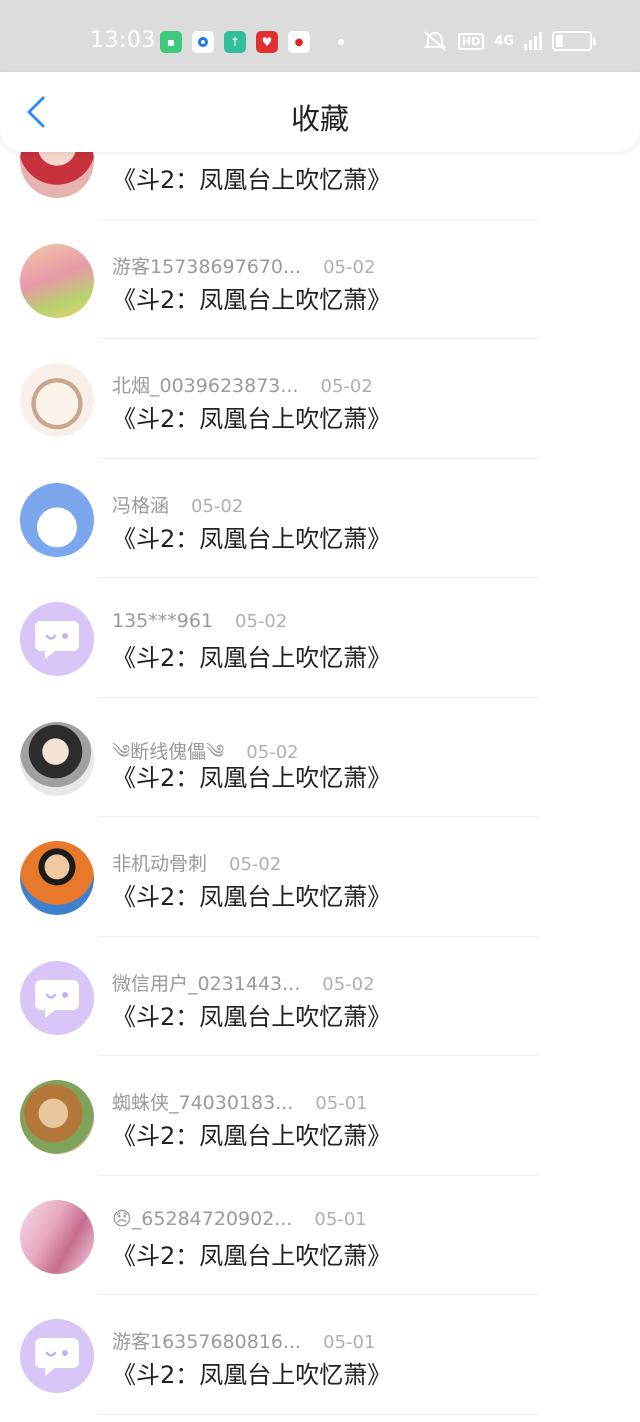 The image size is (640, 1422). I want to click on list-item: 蜘蛛侠_74030183... 05-01 《斗2：凤凰台上吹忆萧》, so click(320, 1116).